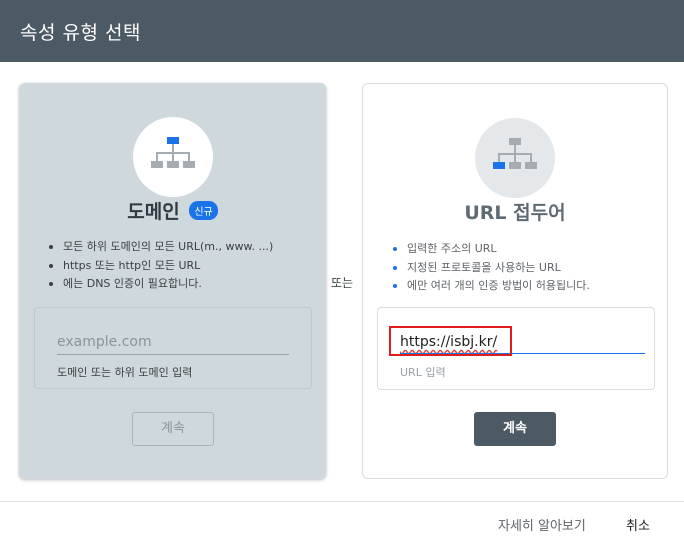  What do you see at coordinates (638, 524) in the screenshot?
I see `cancel-button: 취소` at bounding box center [638, 524].